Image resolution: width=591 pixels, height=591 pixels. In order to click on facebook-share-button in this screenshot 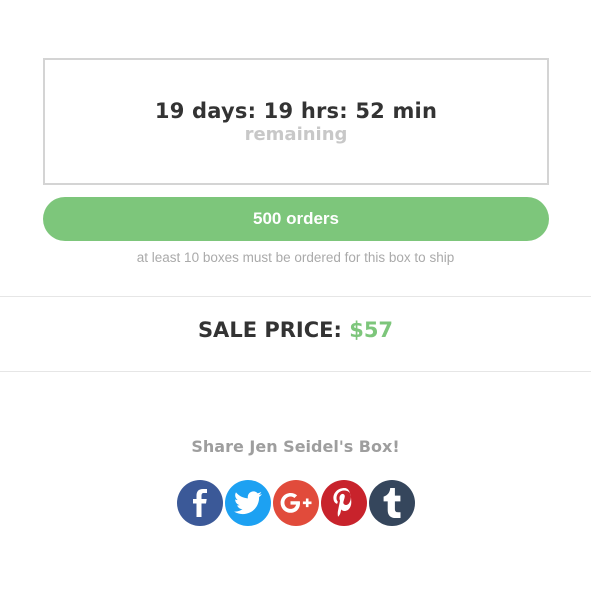, I will do `click(199, 503)`.